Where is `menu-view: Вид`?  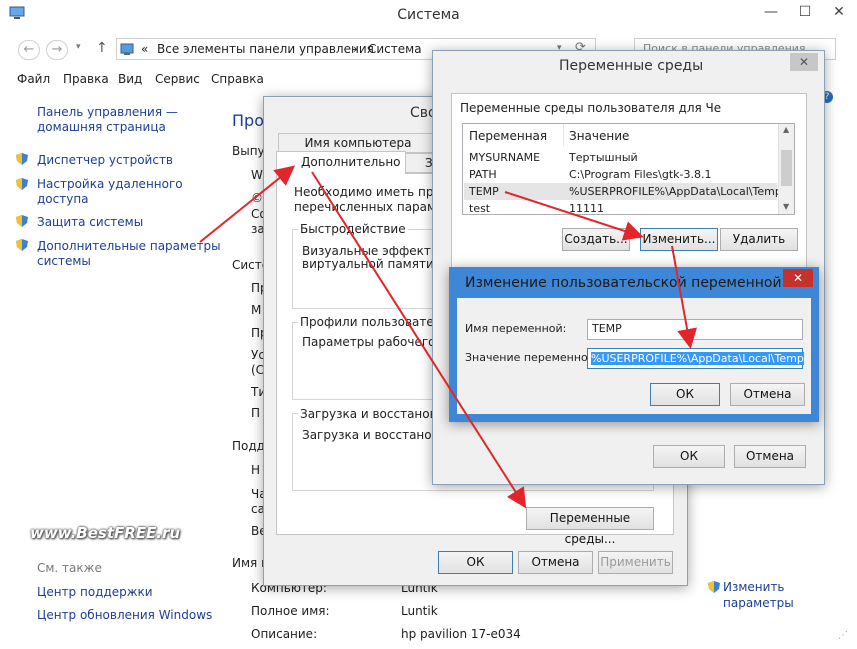
menu-view: Вид is located at coordinates (130, 79).